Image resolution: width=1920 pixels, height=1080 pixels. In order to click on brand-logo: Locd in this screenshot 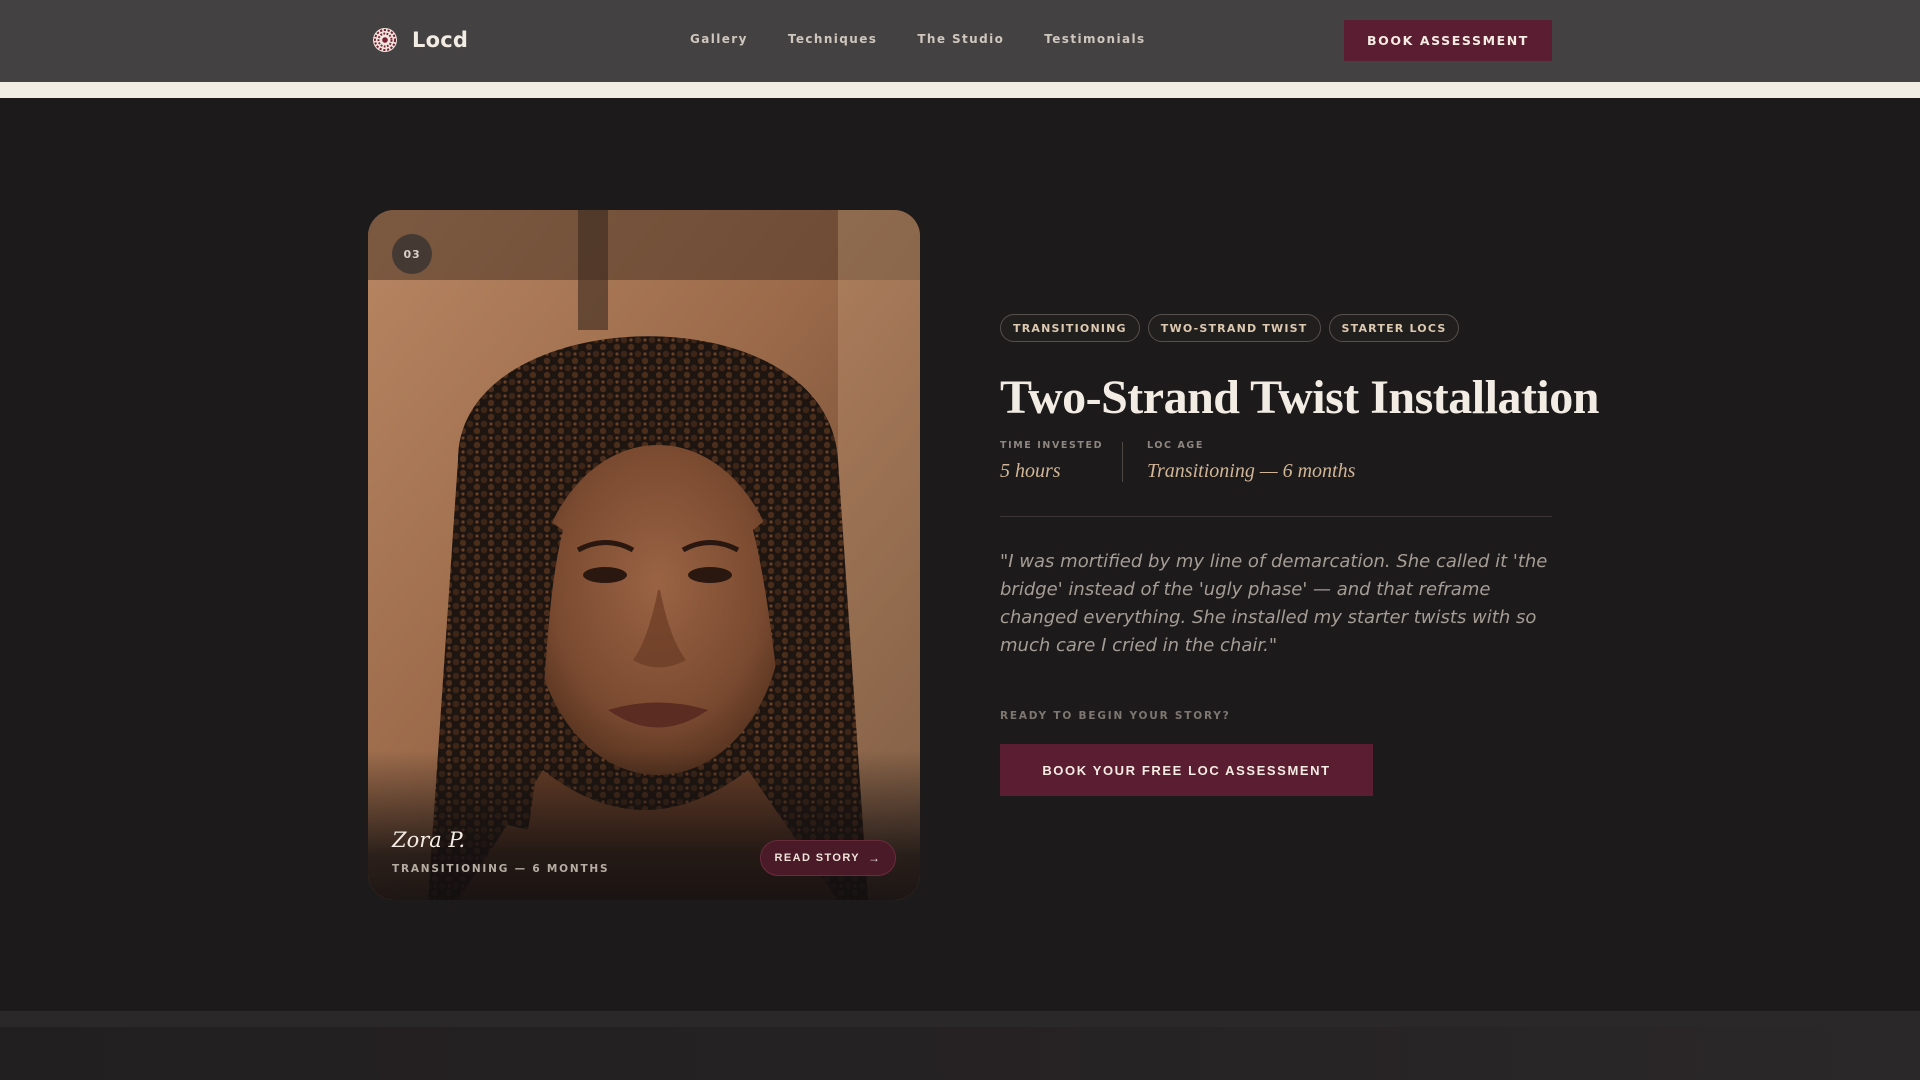, I will do `click(420, 40)`.